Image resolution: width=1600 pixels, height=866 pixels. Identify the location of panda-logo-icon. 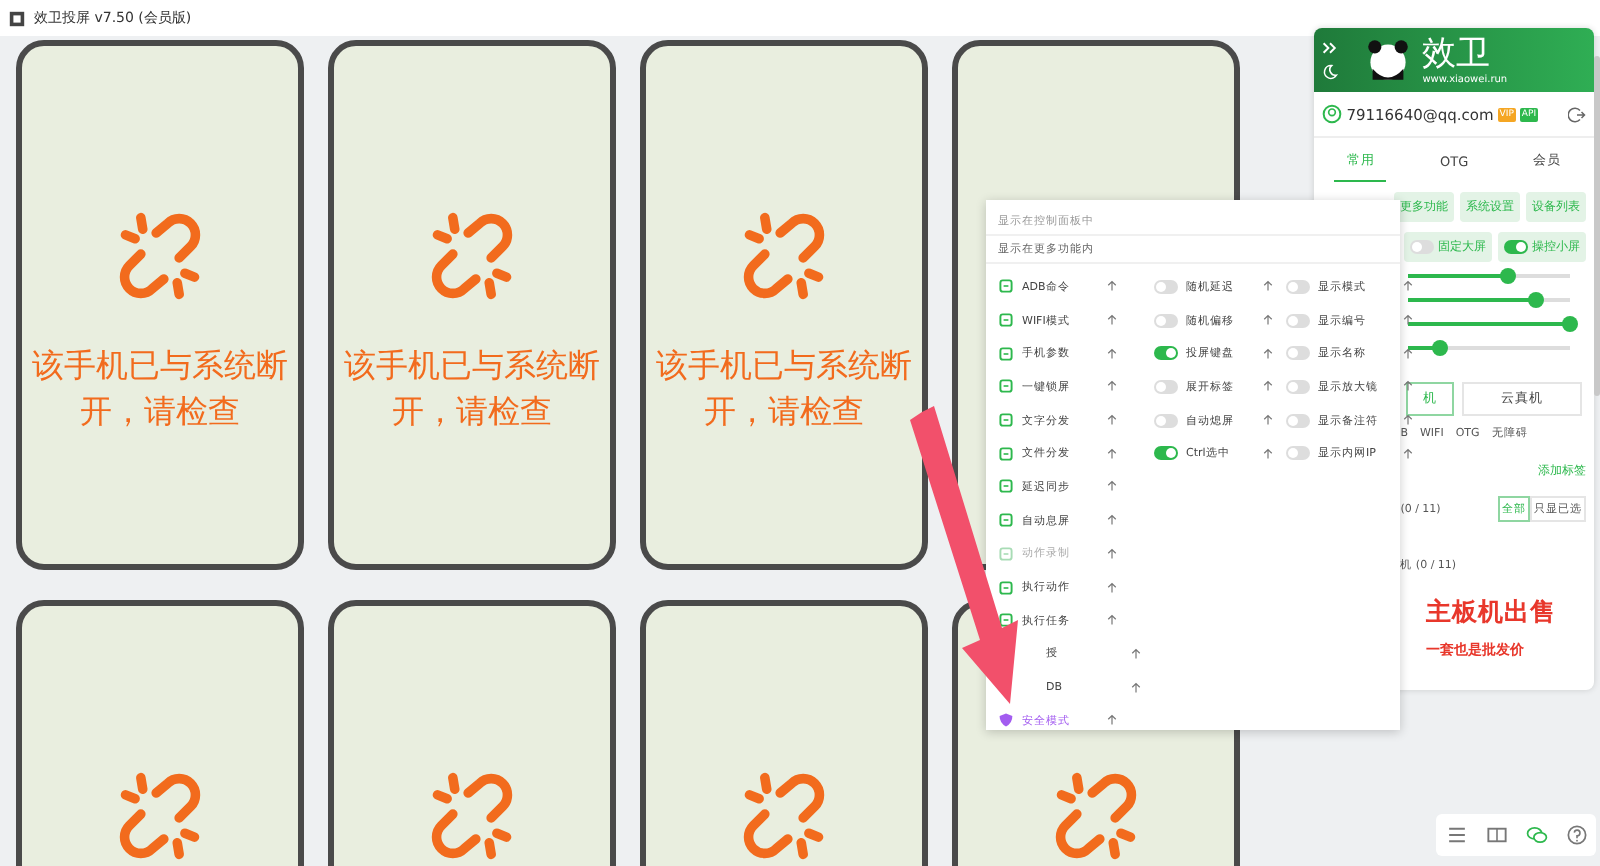
(1388, 60).